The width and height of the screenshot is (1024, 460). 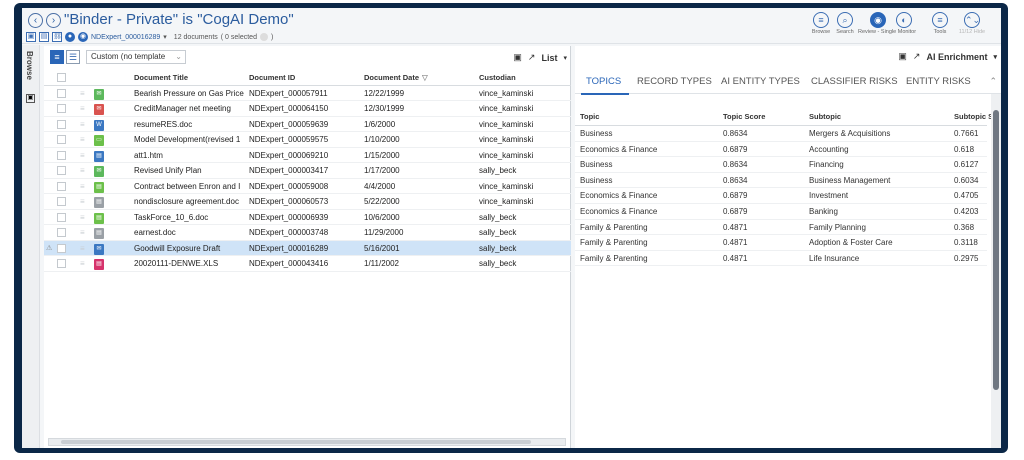 What do you see at coordinates (904, 20) in the screenshot?
I see `toolbar-button-3: ◐` at bounding box center [904, 20].